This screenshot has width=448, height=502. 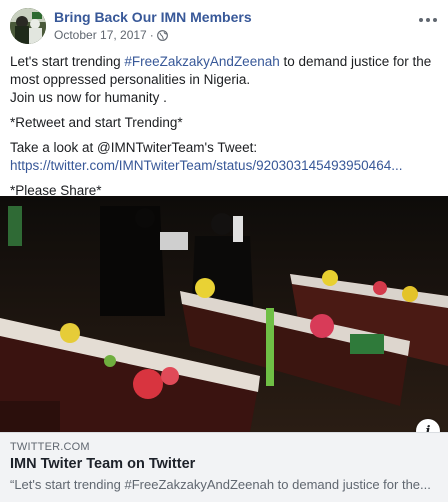 I want to click on ellipsis-icon, so click(x=428, y=20).